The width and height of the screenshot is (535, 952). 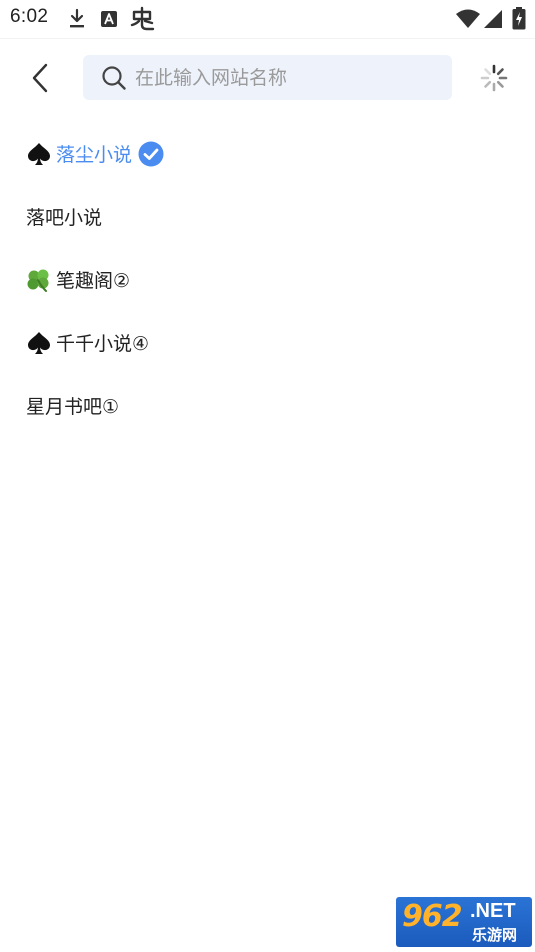 What do you see at coordinates (64, 218) in the screenshot?
I see `site-item-label: 落吧小说` at bounding box center [64, 218].